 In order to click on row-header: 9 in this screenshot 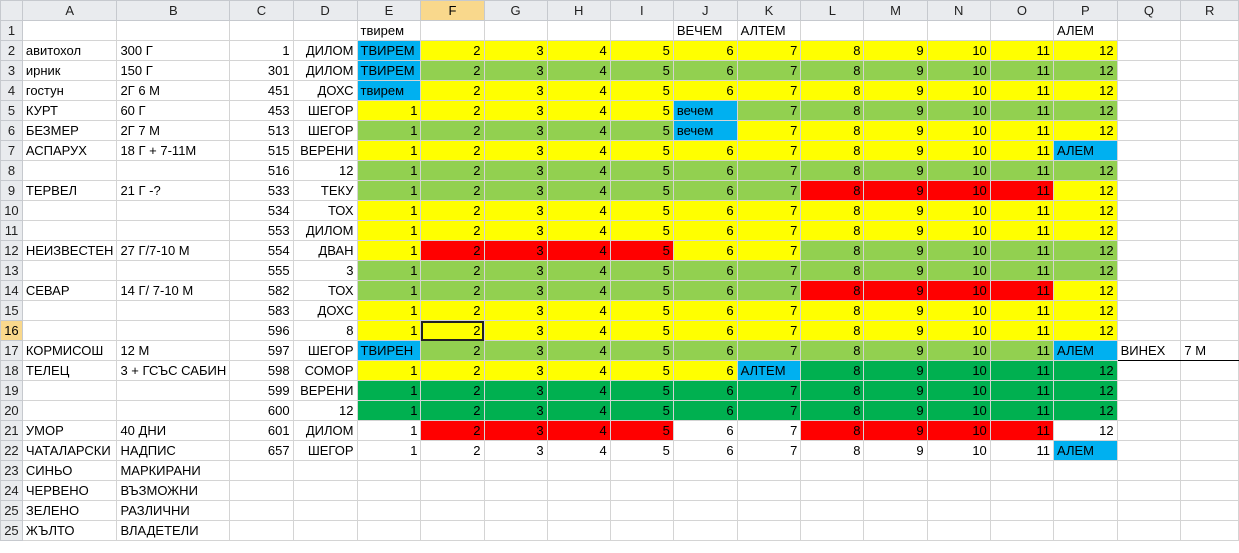, I will do `click(11, 190)`.